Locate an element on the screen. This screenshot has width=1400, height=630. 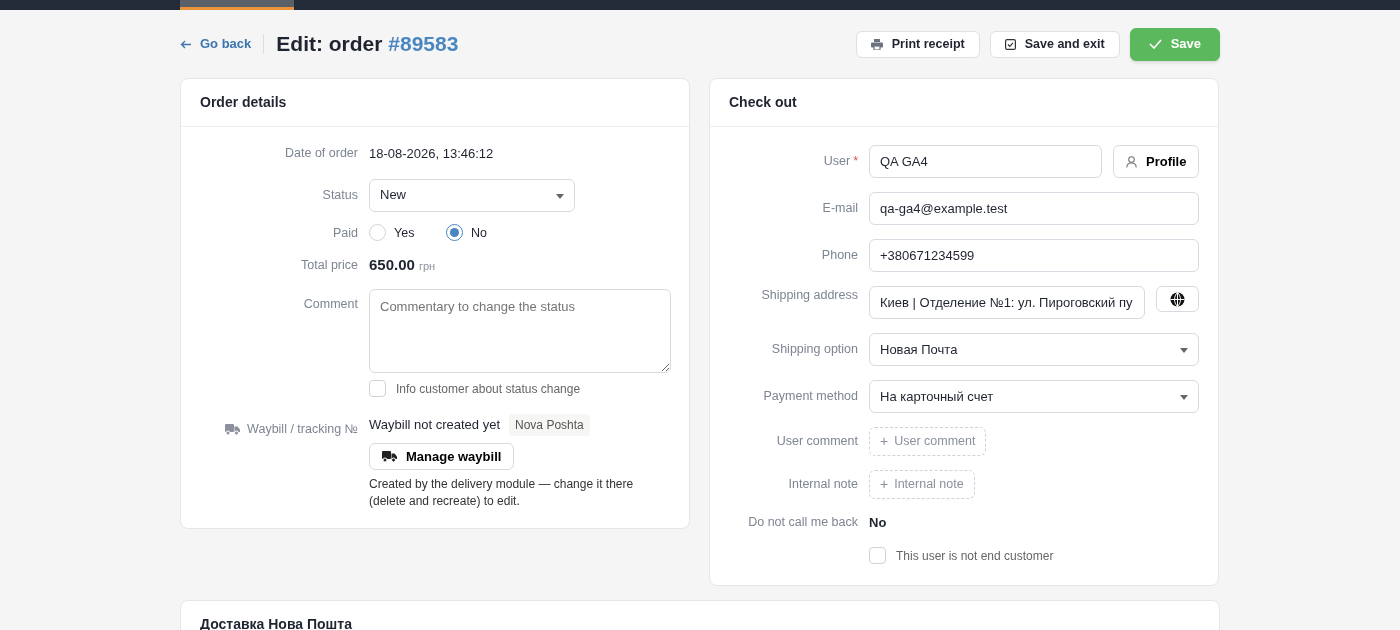
field-label: Comment is located at coordinates (330, 304).